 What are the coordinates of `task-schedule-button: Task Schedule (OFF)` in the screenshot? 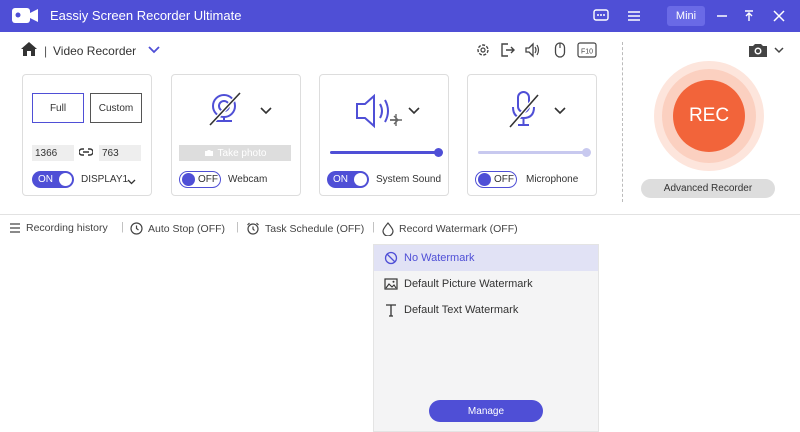 It's located at (305, 228).